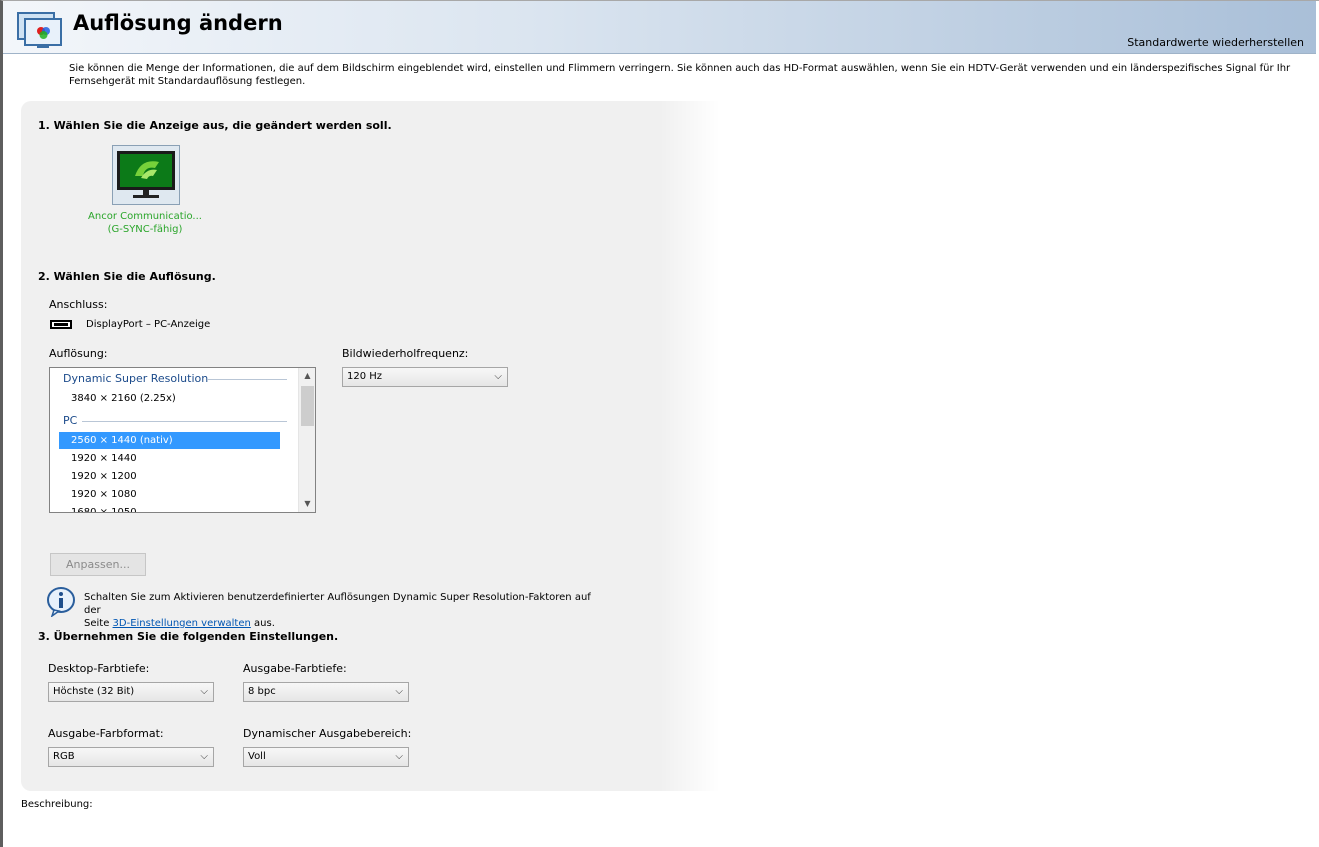 The height and width of the screenshot is (847, 1319). What do you see at coordinates (405, 353) in the screenshot?
I see `refresh-rate-label: Bildwiederholfrequenz:` at bounding box center [405, 353].